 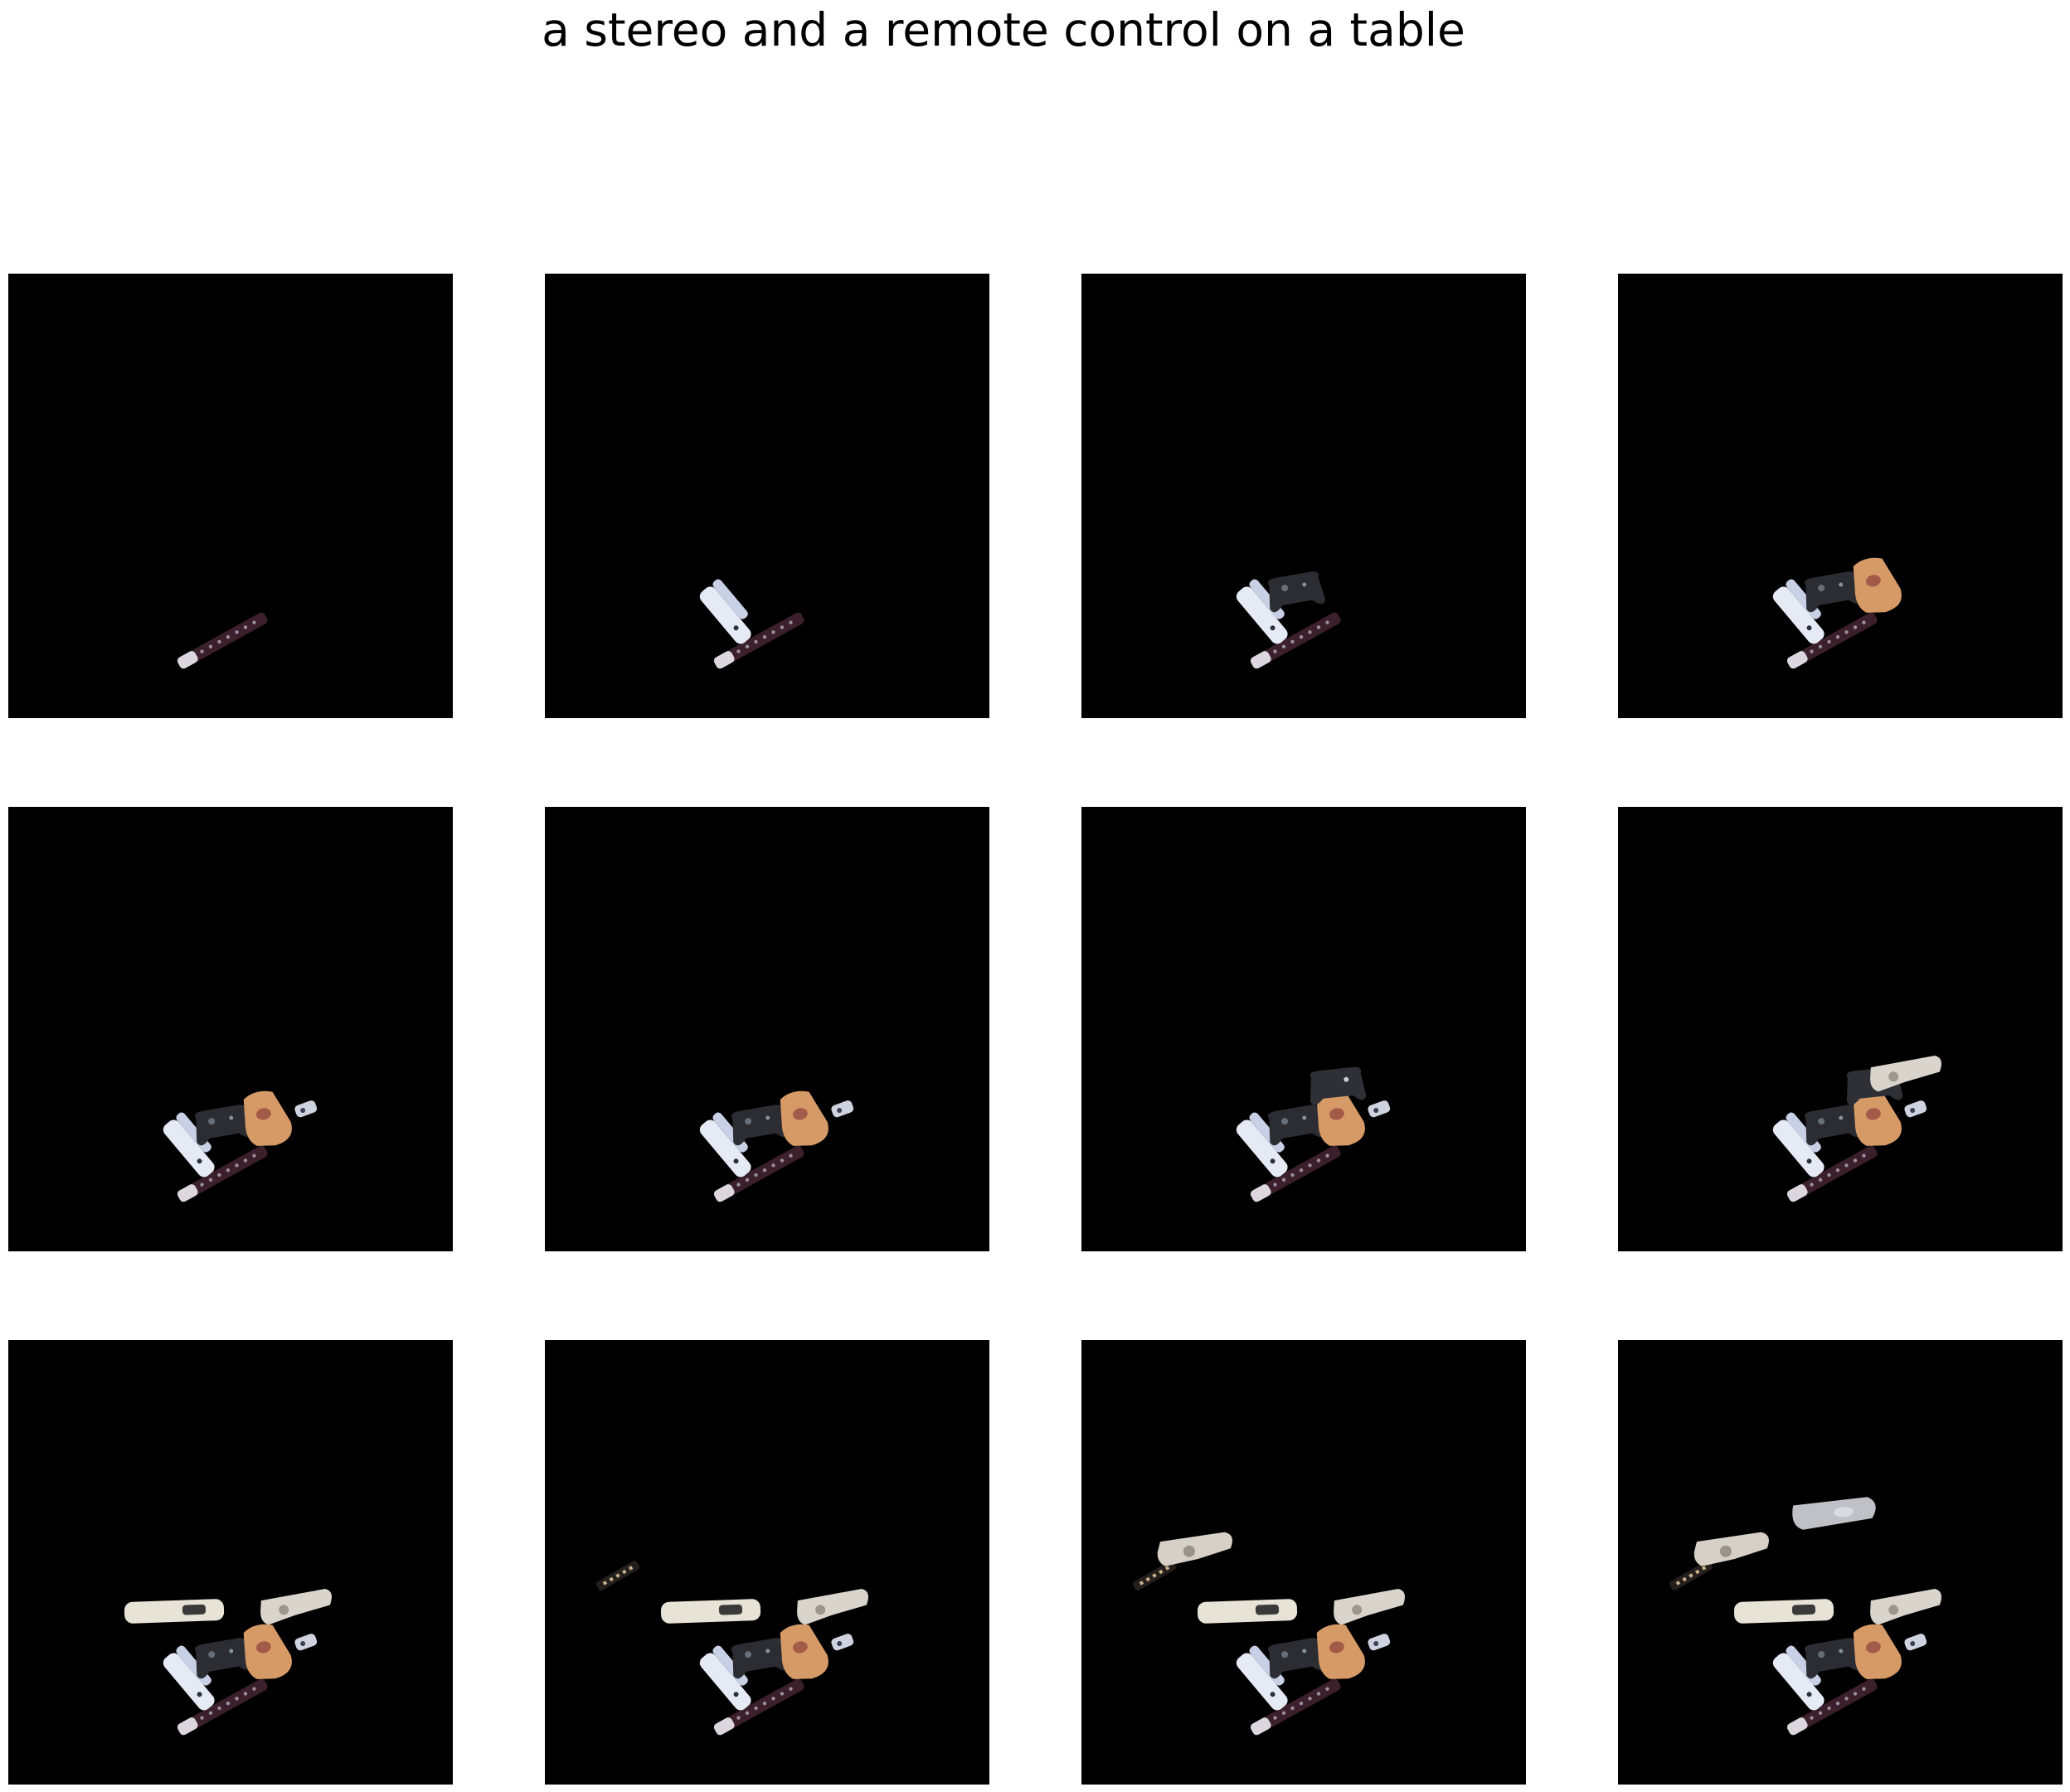 I want to click on remote-control-object, so click(x=223, y=640).